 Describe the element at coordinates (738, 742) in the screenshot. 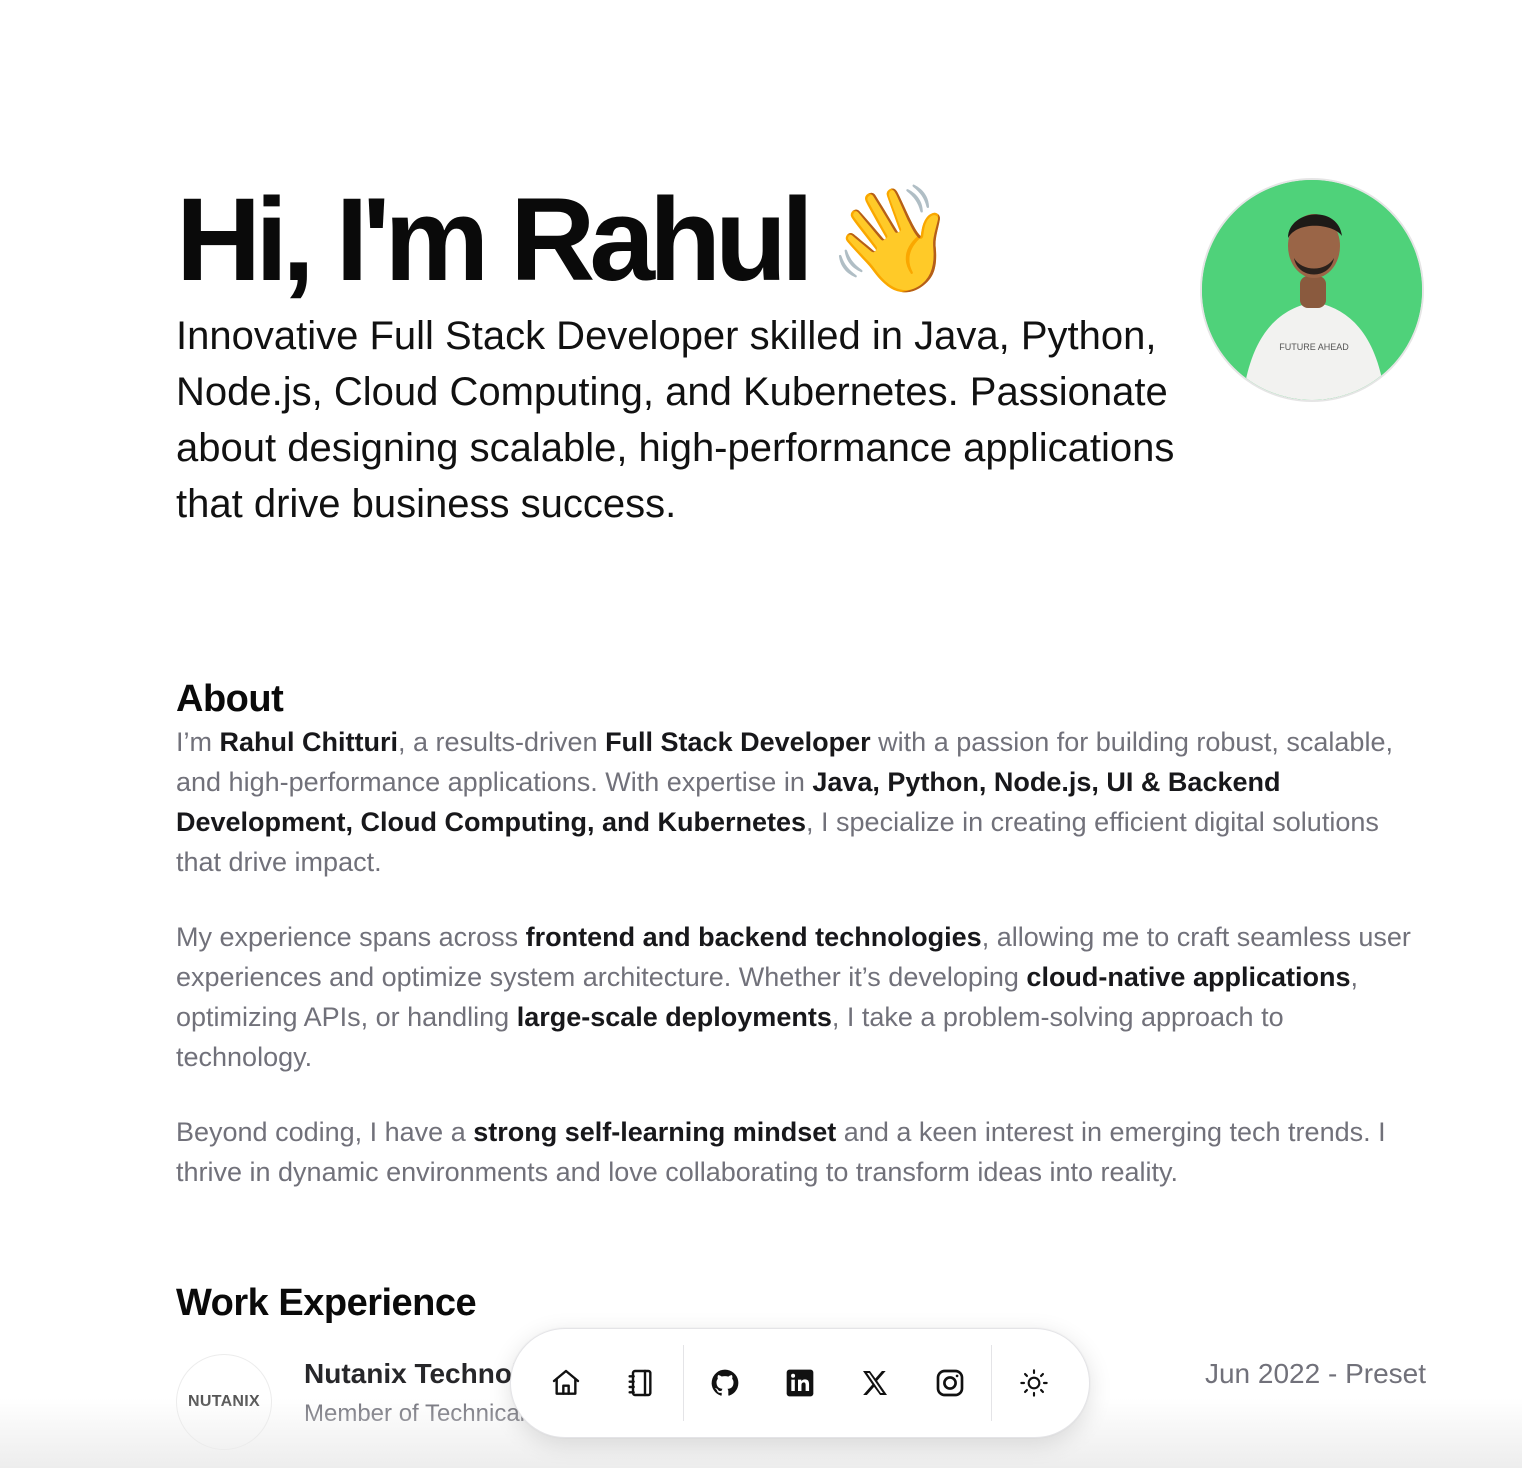

I see `about-p1-bold-2: Full Stack Developer` at that location.